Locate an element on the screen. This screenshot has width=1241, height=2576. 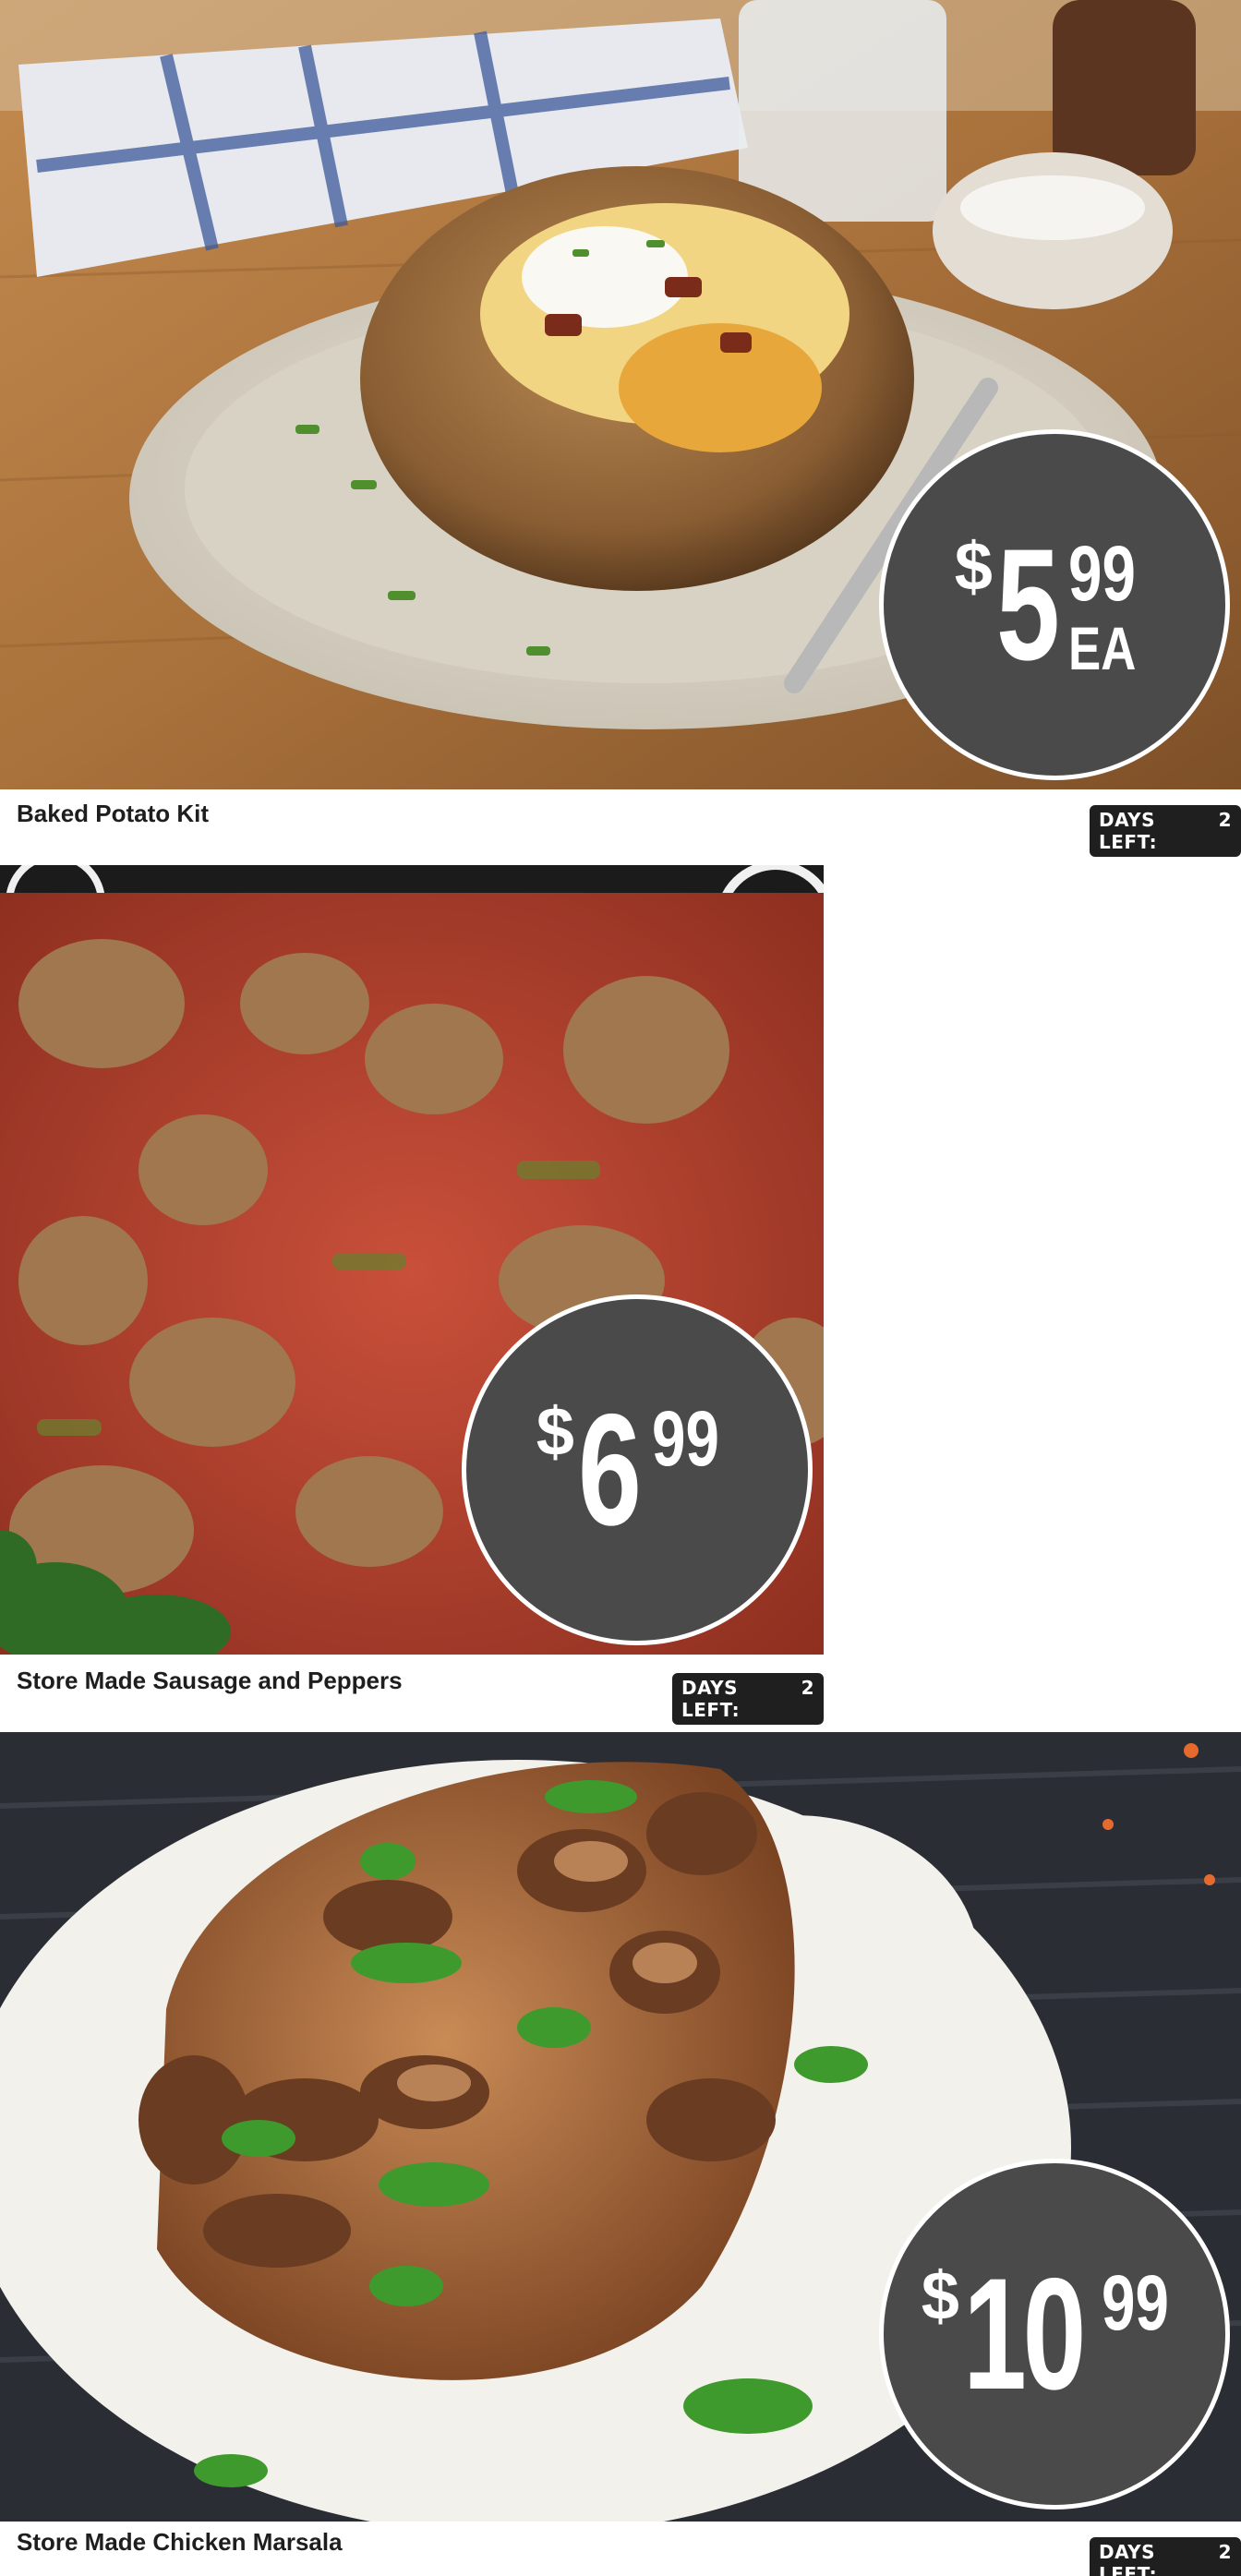
product-name: Baked Potato Kit is located at coordinates (113, 814).